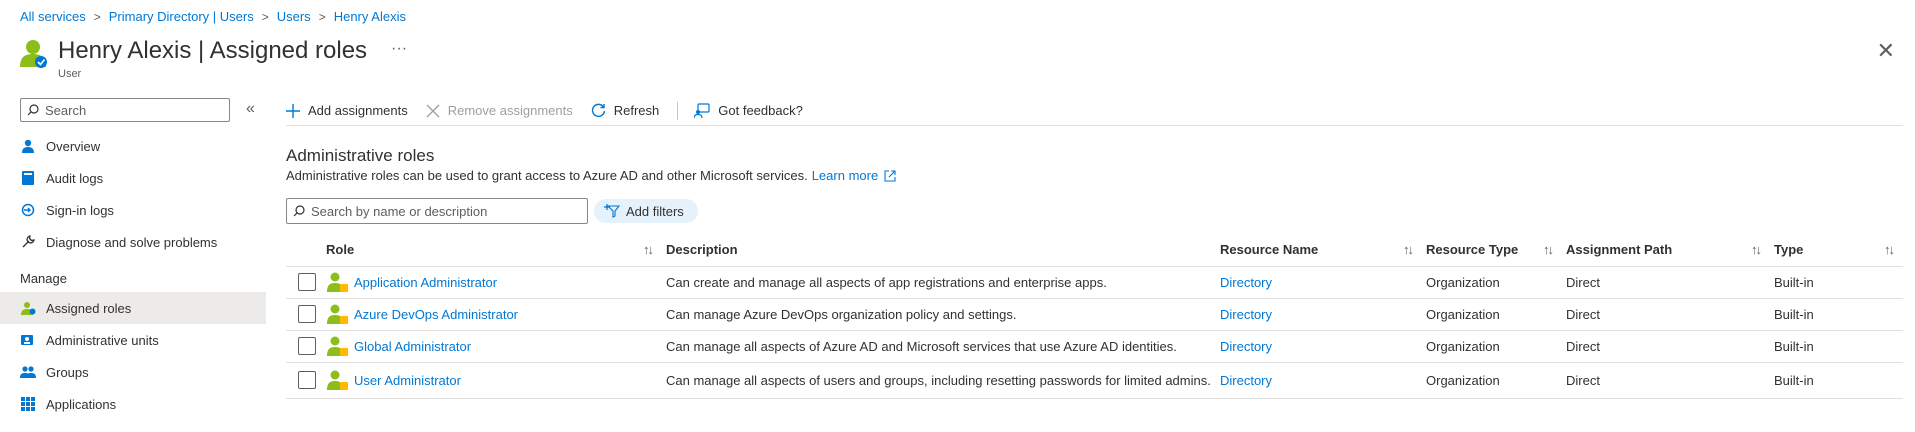 This screenshot has height=432, width=1915. I want to click on header-role-label: Role, so click(340, 250).